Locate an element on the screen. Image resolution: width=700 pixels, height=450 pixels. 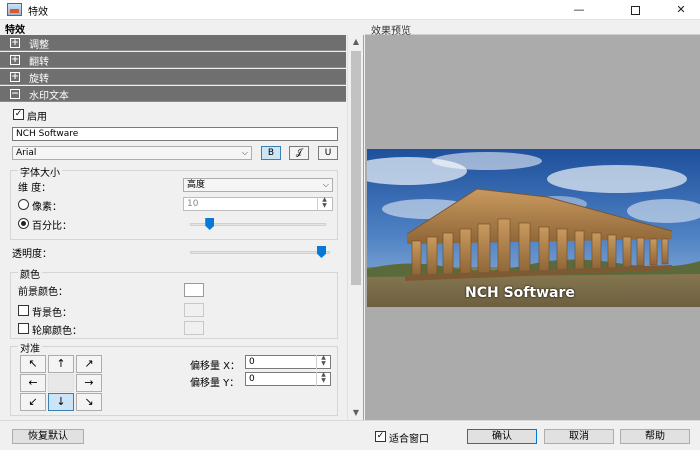
foreground-color-label: 前景颜色： is located at coordinates (43, 292).